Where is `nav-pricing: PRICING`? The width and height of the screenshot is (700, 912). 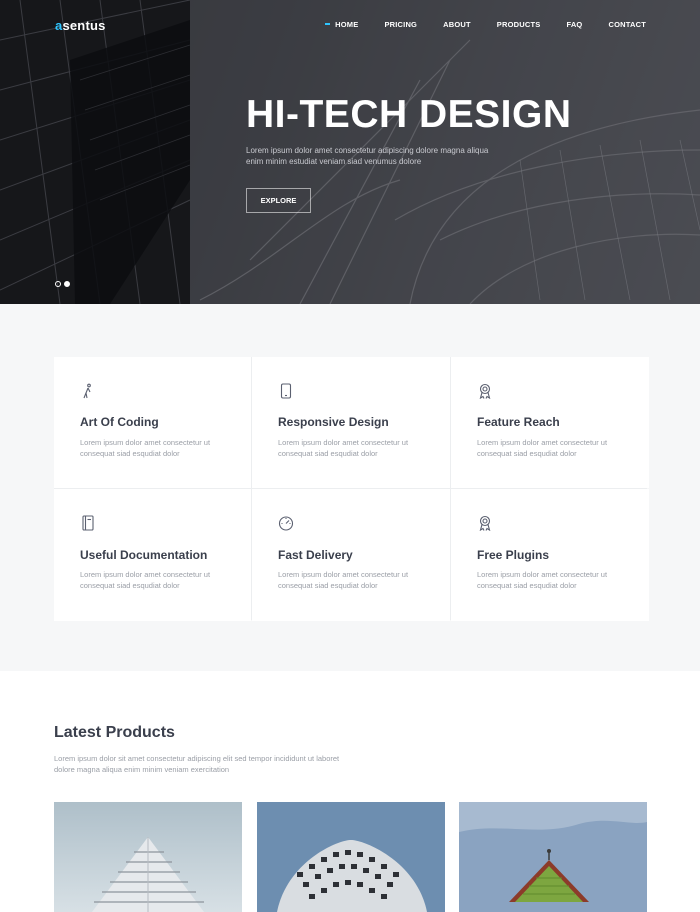 nav-pricing: PRICING is located at coordinates (400, 24).